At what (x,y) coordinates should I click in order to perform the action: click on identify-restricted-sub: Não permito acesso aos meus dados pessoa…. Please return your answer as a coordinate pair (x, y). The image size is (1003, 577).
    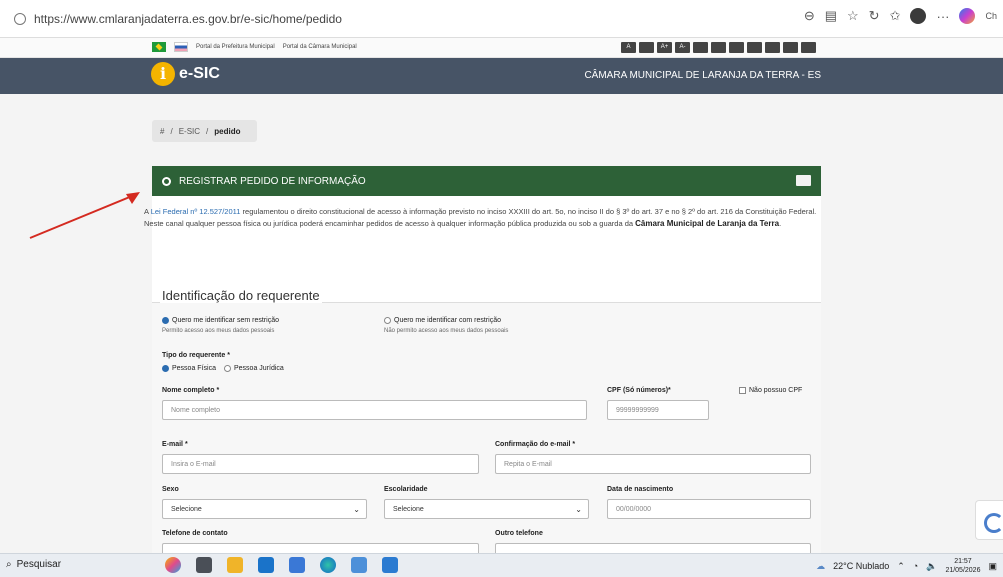
    Looking at the image, I should click on (446, 331).